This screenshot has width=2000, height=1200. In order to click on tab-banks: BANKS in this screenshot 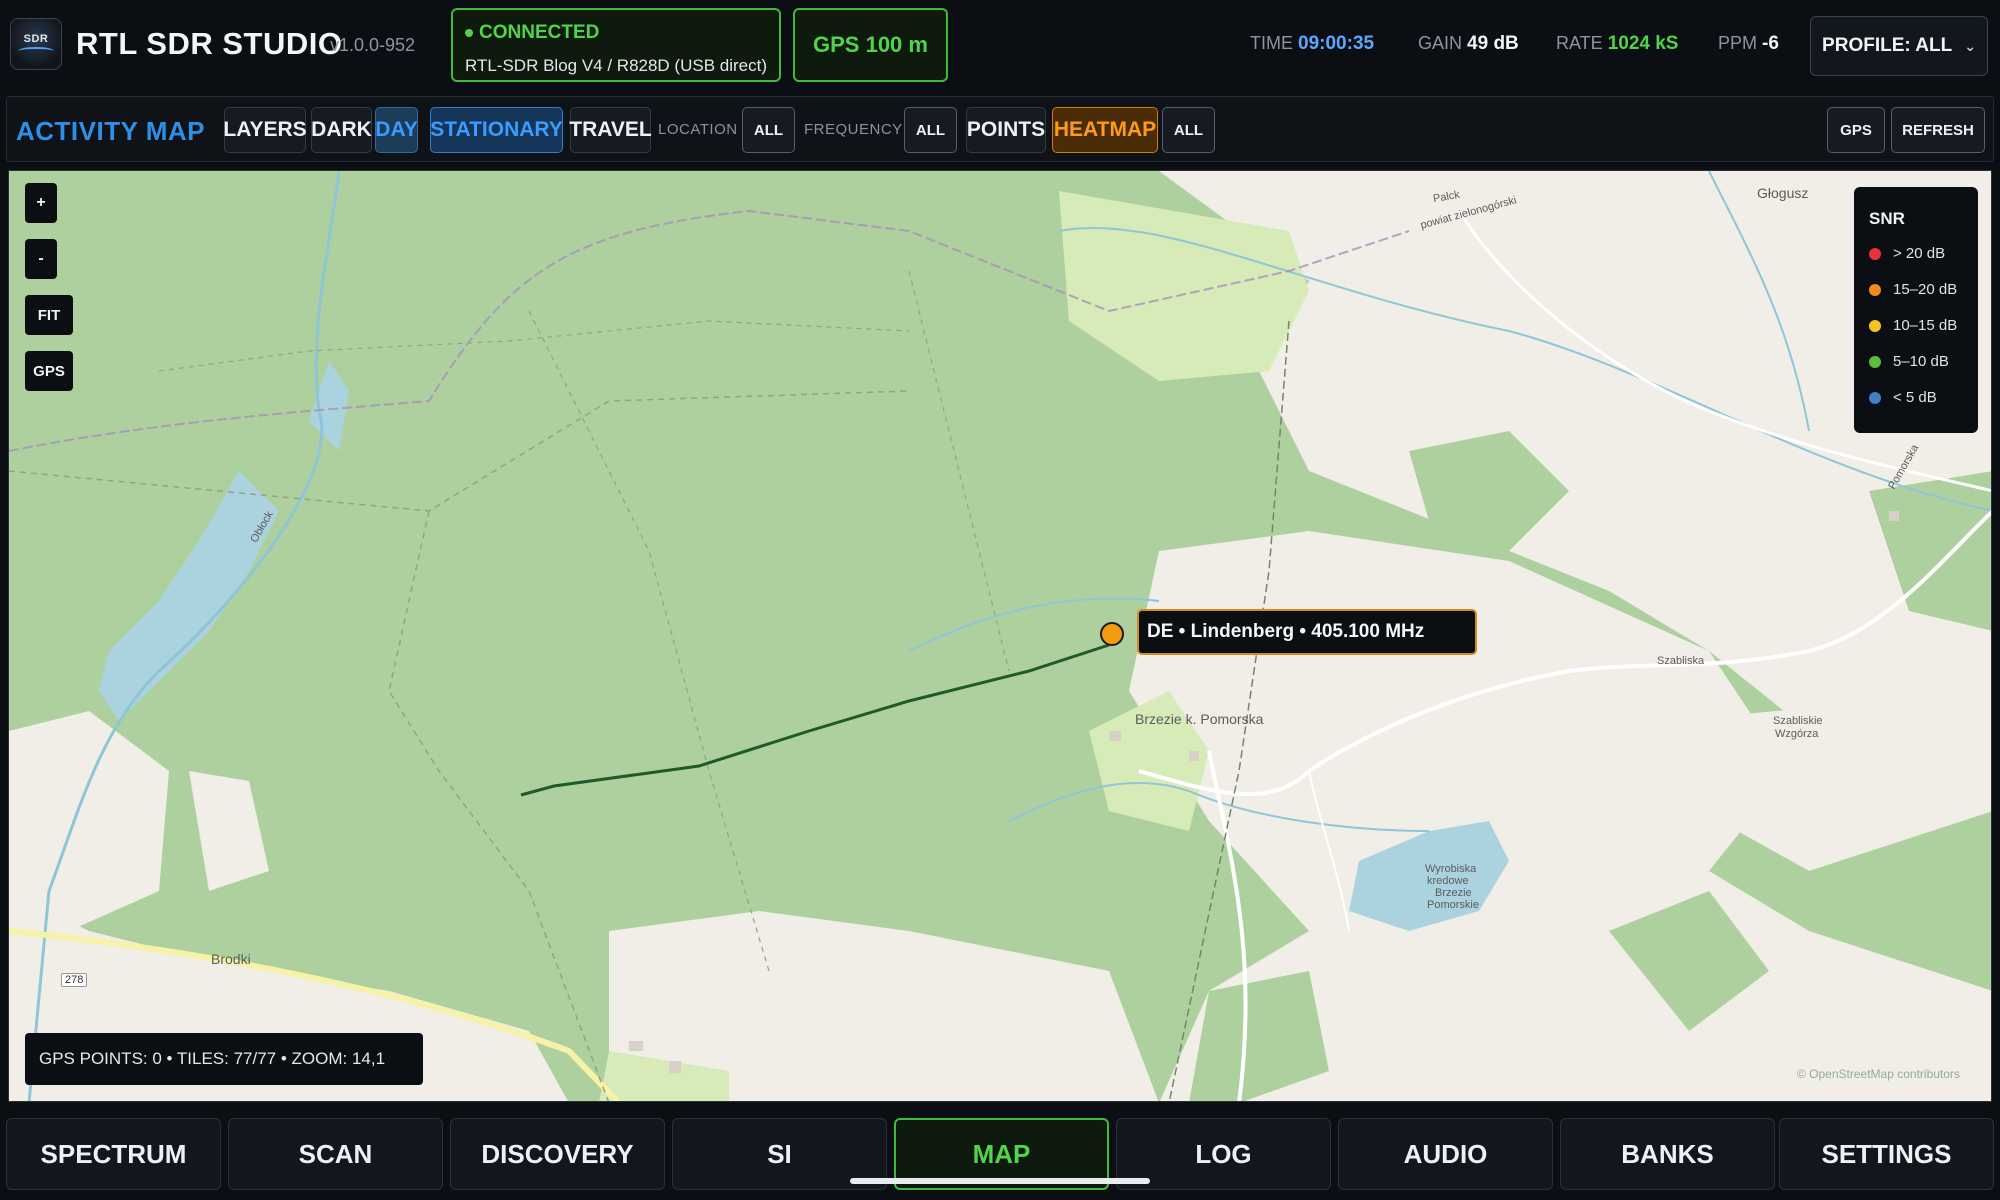, I will do `click(1667, 1154)`.